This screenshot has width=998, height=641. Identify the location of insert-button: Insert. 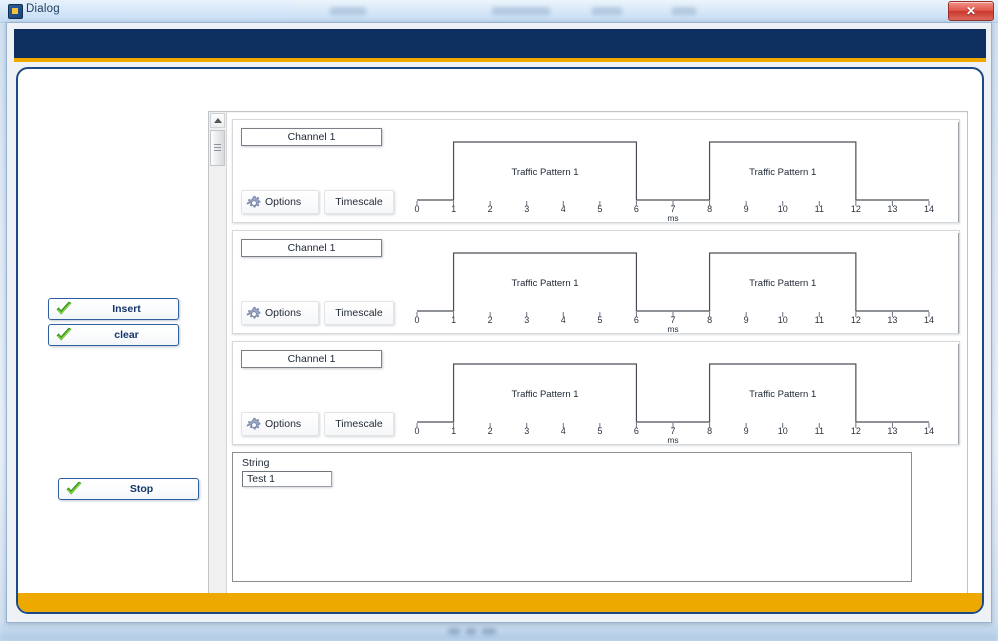
(113, 309).